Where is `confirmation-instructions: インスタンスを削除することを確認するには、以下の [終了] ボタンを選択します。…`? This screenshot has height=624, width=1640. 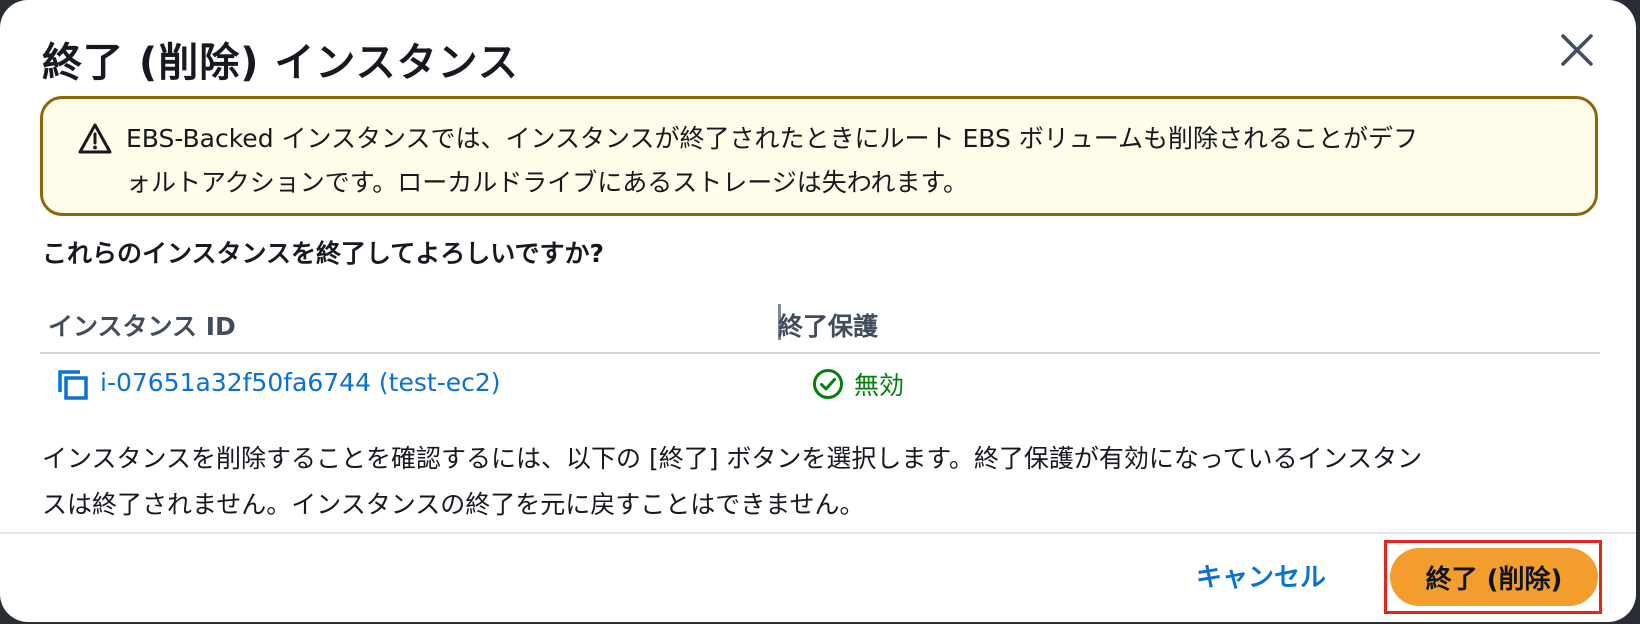
confirmation-instructions: インスタンスを削除することを確認するには、以下の [終了] ボタンを選択します。… is located at coordinates (812, 482).